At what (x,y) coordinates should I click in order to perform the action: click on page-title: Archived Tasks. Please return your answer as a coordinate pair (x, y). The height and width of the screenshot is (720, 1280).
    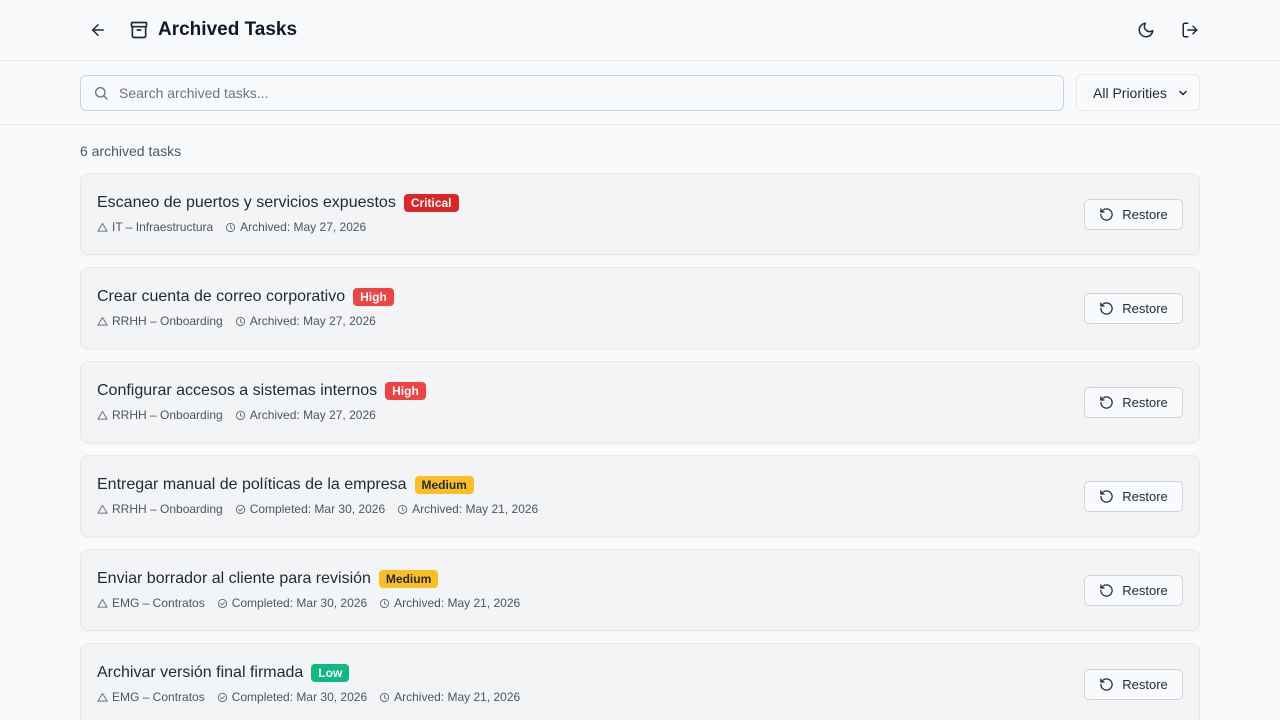
    Looking at the image, I should click on (228, 29).